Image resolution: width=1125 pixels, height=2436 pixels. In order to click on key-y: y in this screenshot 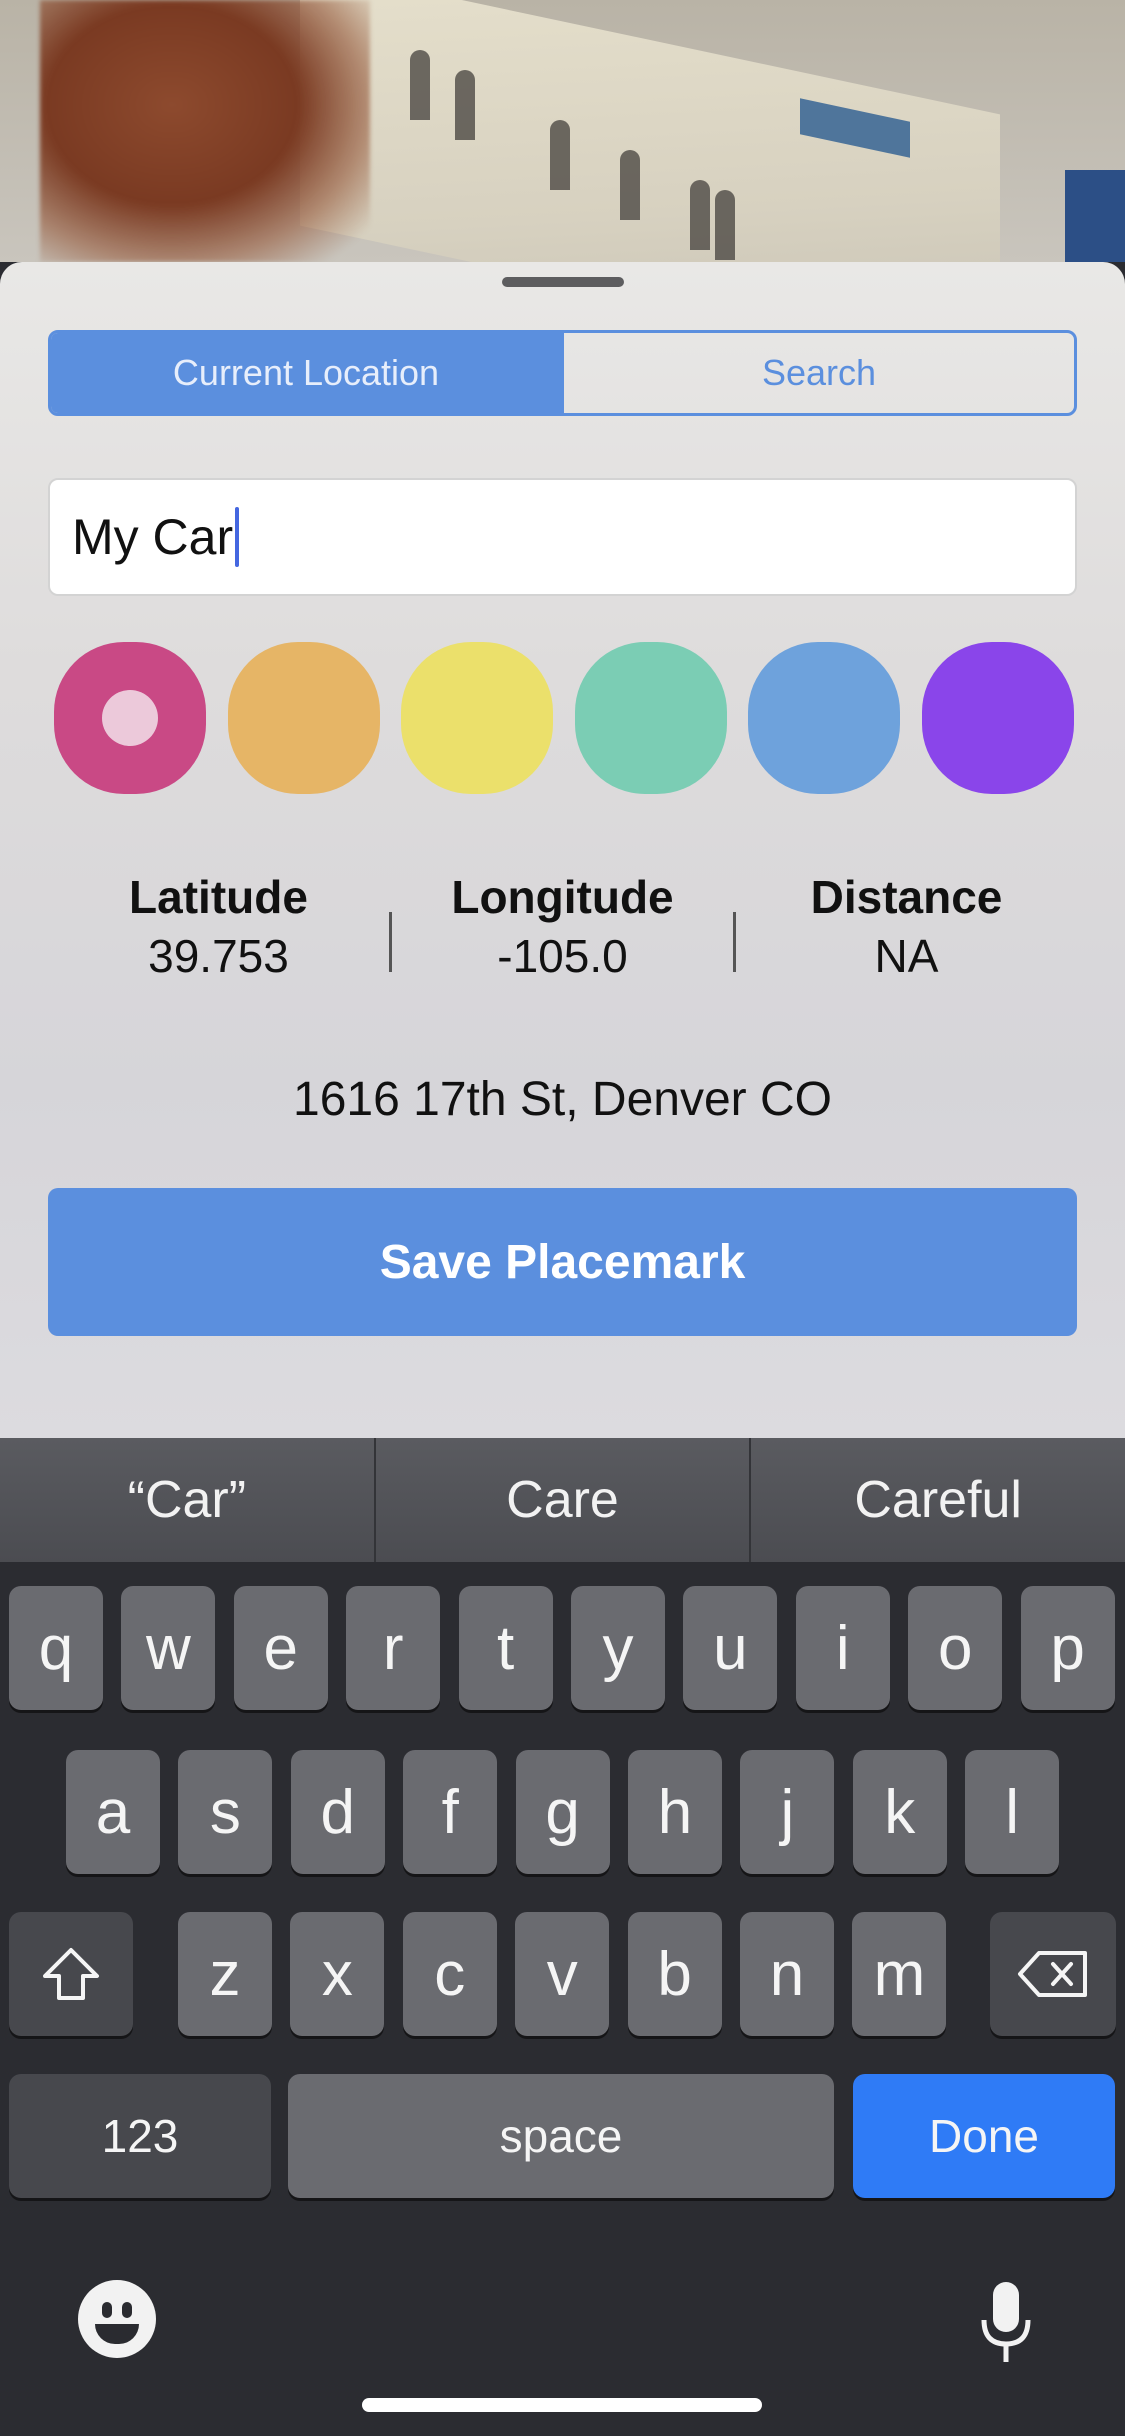, I will do `click(618, 1648)`.